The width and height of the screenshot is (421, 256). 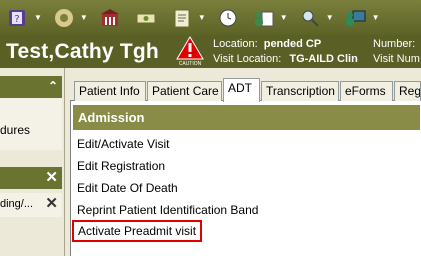 I want to click on location-label: Location:, so click(x=235, y=44).